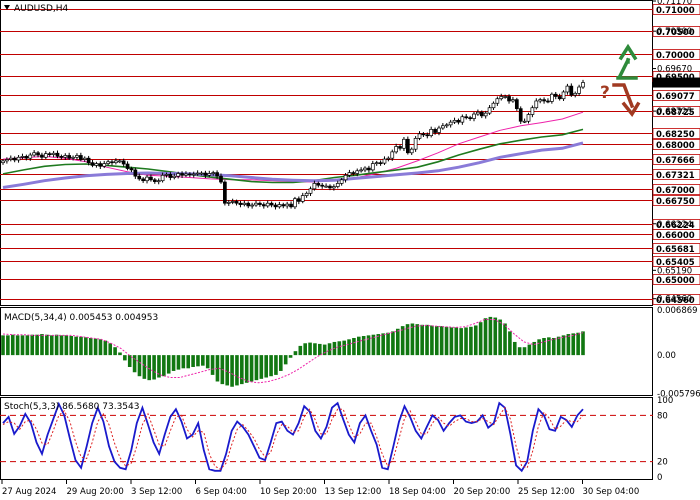 This screenshot has height=500, width=700. I want to click on level-tag-label: 0.70000, so click(675, 56).